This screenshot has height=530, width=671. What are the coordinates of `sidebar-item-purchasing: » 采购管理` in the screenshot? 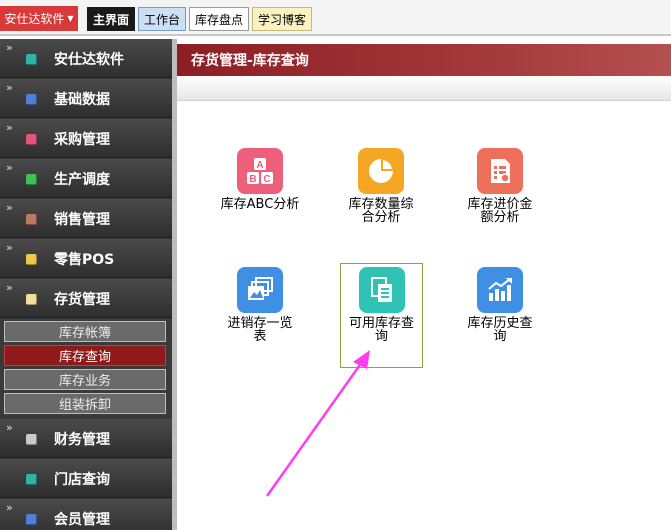 It's located at (86, 138).